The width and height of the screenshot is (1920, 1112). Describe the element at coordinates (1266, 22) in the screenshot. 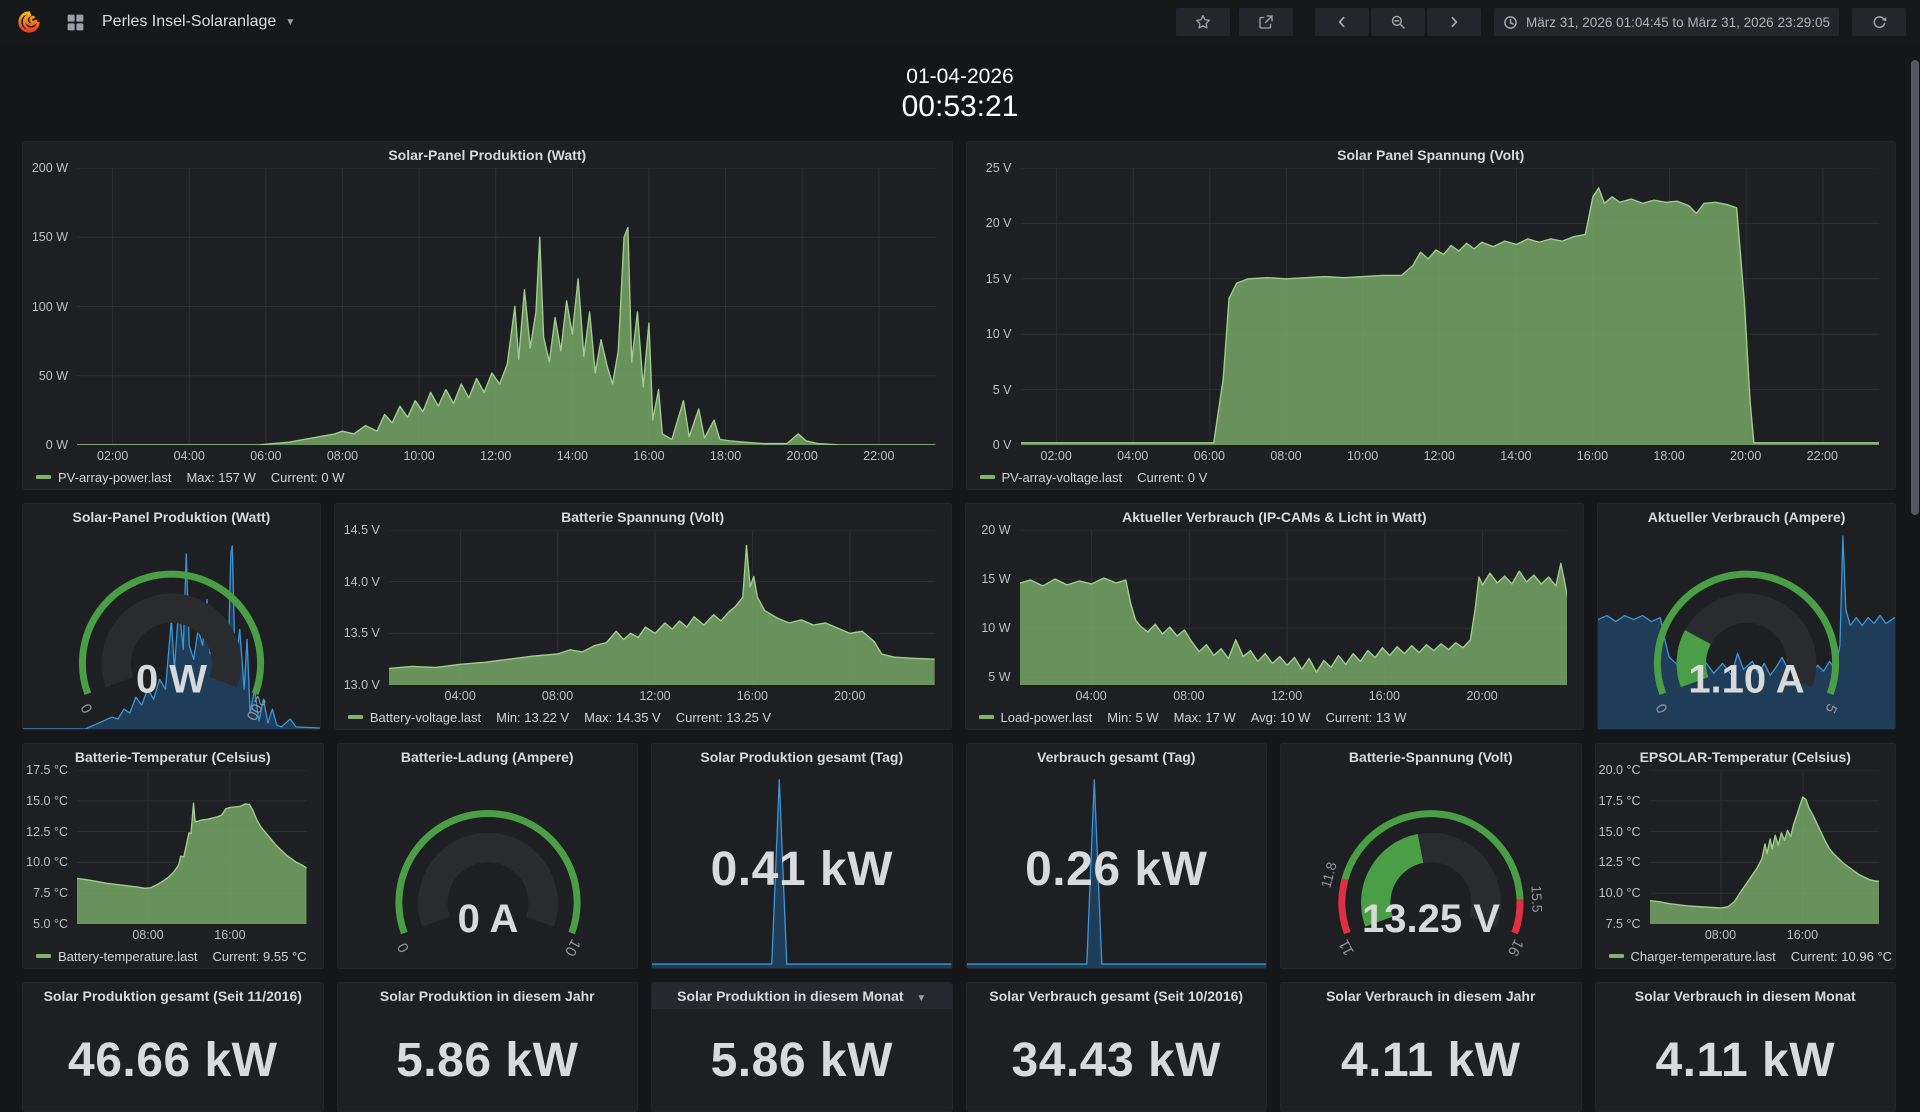

I see `share-dashboard-button` at that location.